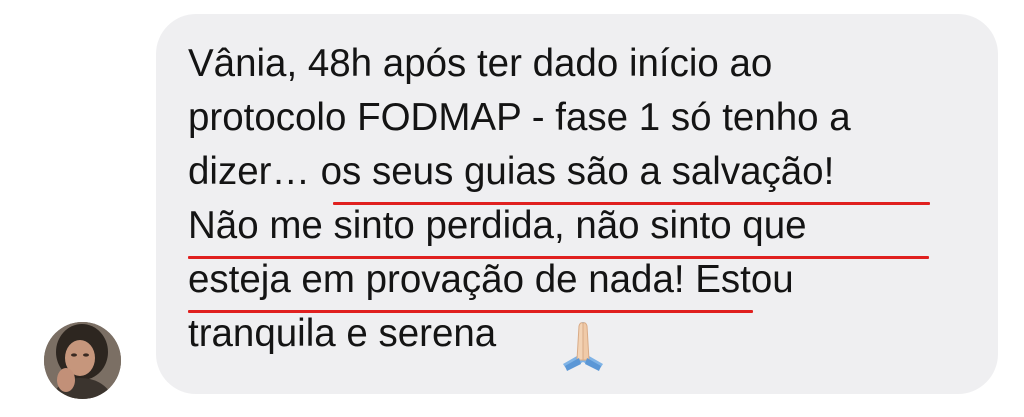  Describe the element at coordinates (583, 346) in the screenshot. I see `folded-hands-emoji` at that location.